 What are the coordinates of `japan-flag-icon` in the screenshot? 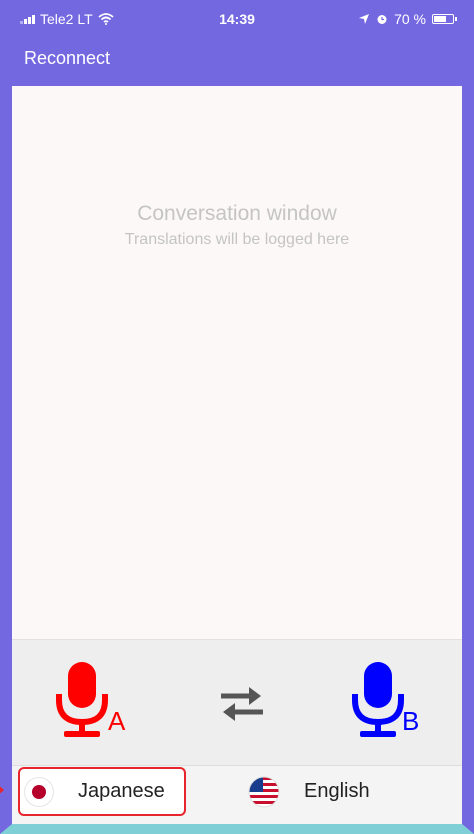 It's located at (39, 791).